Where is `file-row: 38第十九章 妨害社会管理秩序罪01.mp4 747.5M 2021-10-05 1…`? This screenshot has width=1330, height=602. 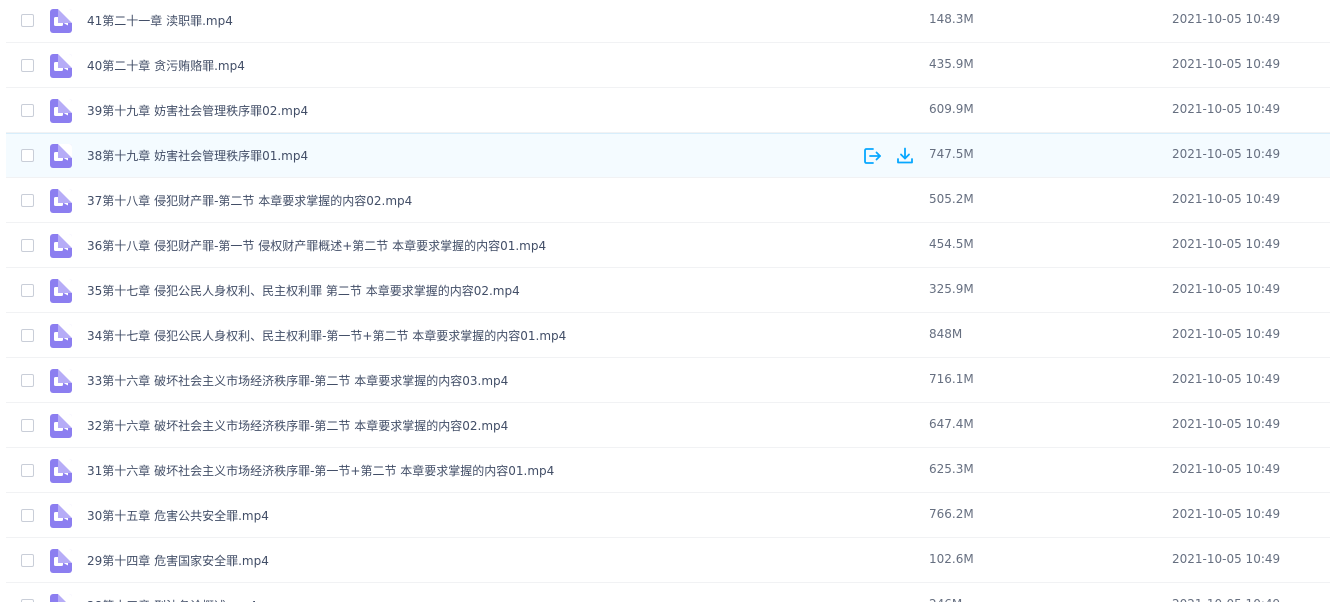 file-row: 38第十九章 妨害社会管理秩序罪01.mp4 747.5M 2021-10-05 1… is located at coordinates (665, 155).